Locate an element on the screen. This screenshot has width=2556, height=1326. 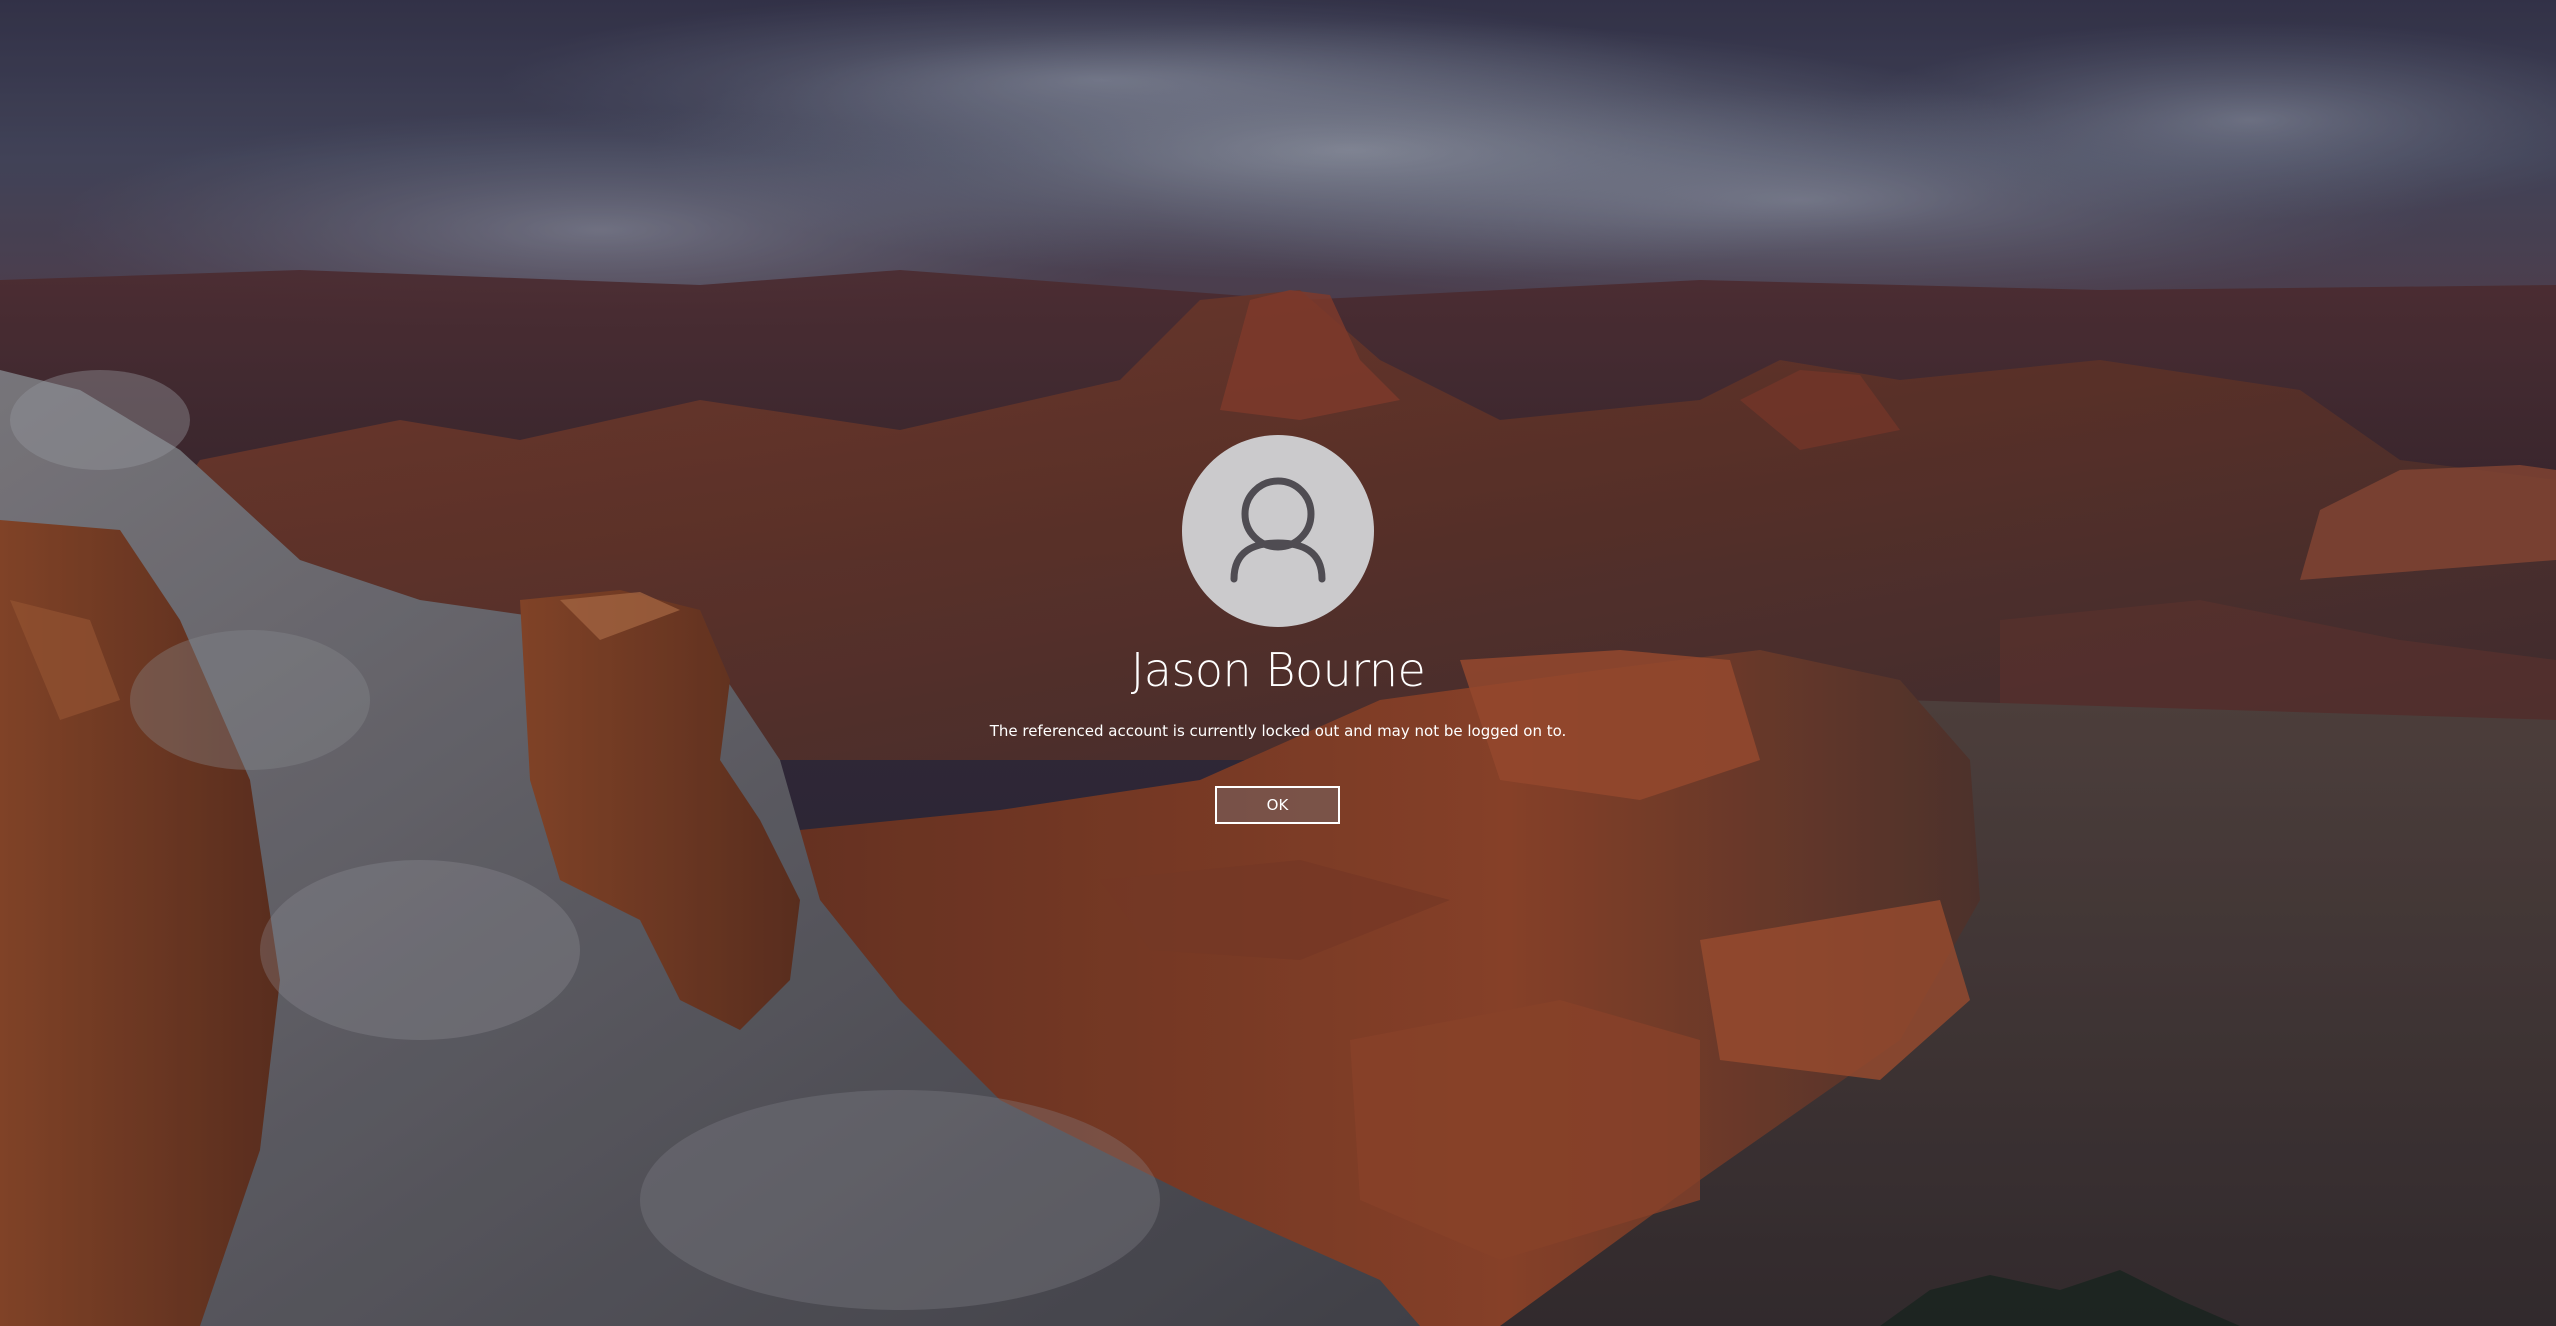
user-name: Jason Bourne is located at coordinates (1278, 670).